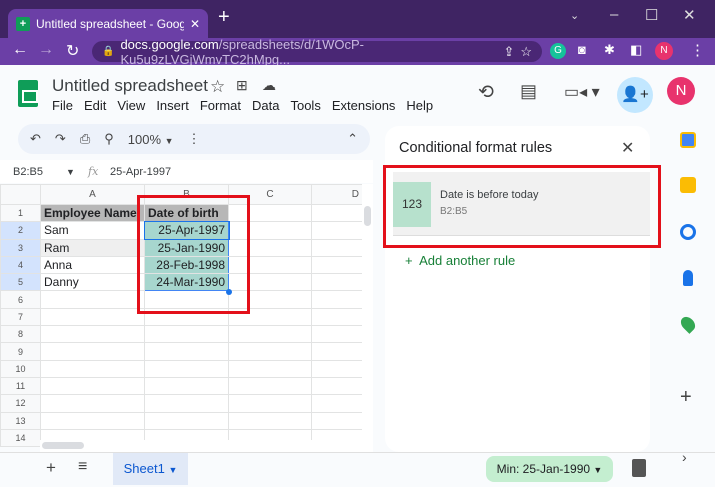 Image resolution: width=715 pixels, height=487 pixels. I want to click on account-avatar: N, so click(681, 91).